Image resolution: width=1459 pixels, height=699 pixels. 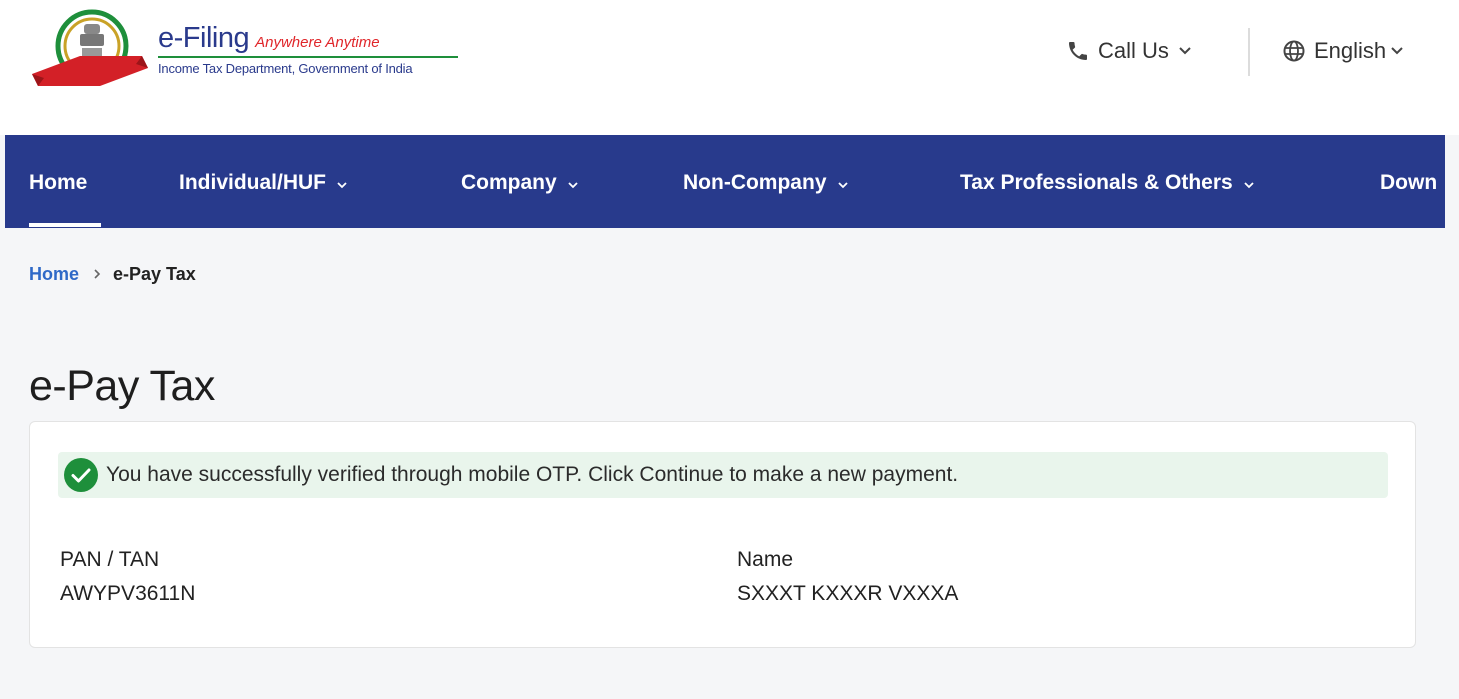 I want to click on nav-active-indicator, so click(x=65, y=225).